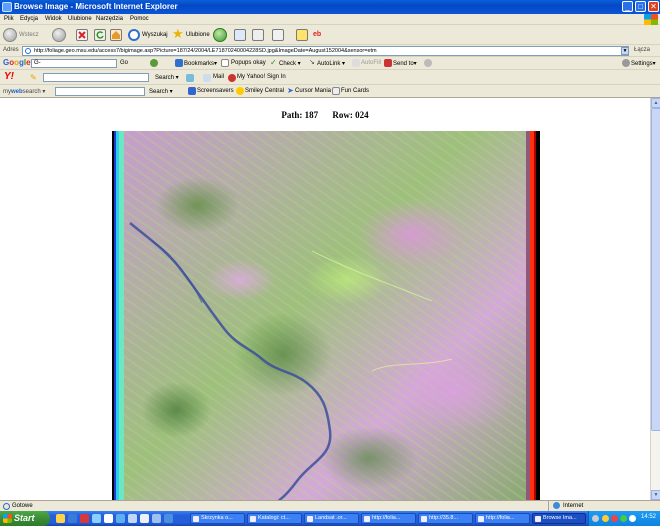 This screenshot has height=526, width=660. I want to click on favorites-star-icon: ★, so click(178, 34).